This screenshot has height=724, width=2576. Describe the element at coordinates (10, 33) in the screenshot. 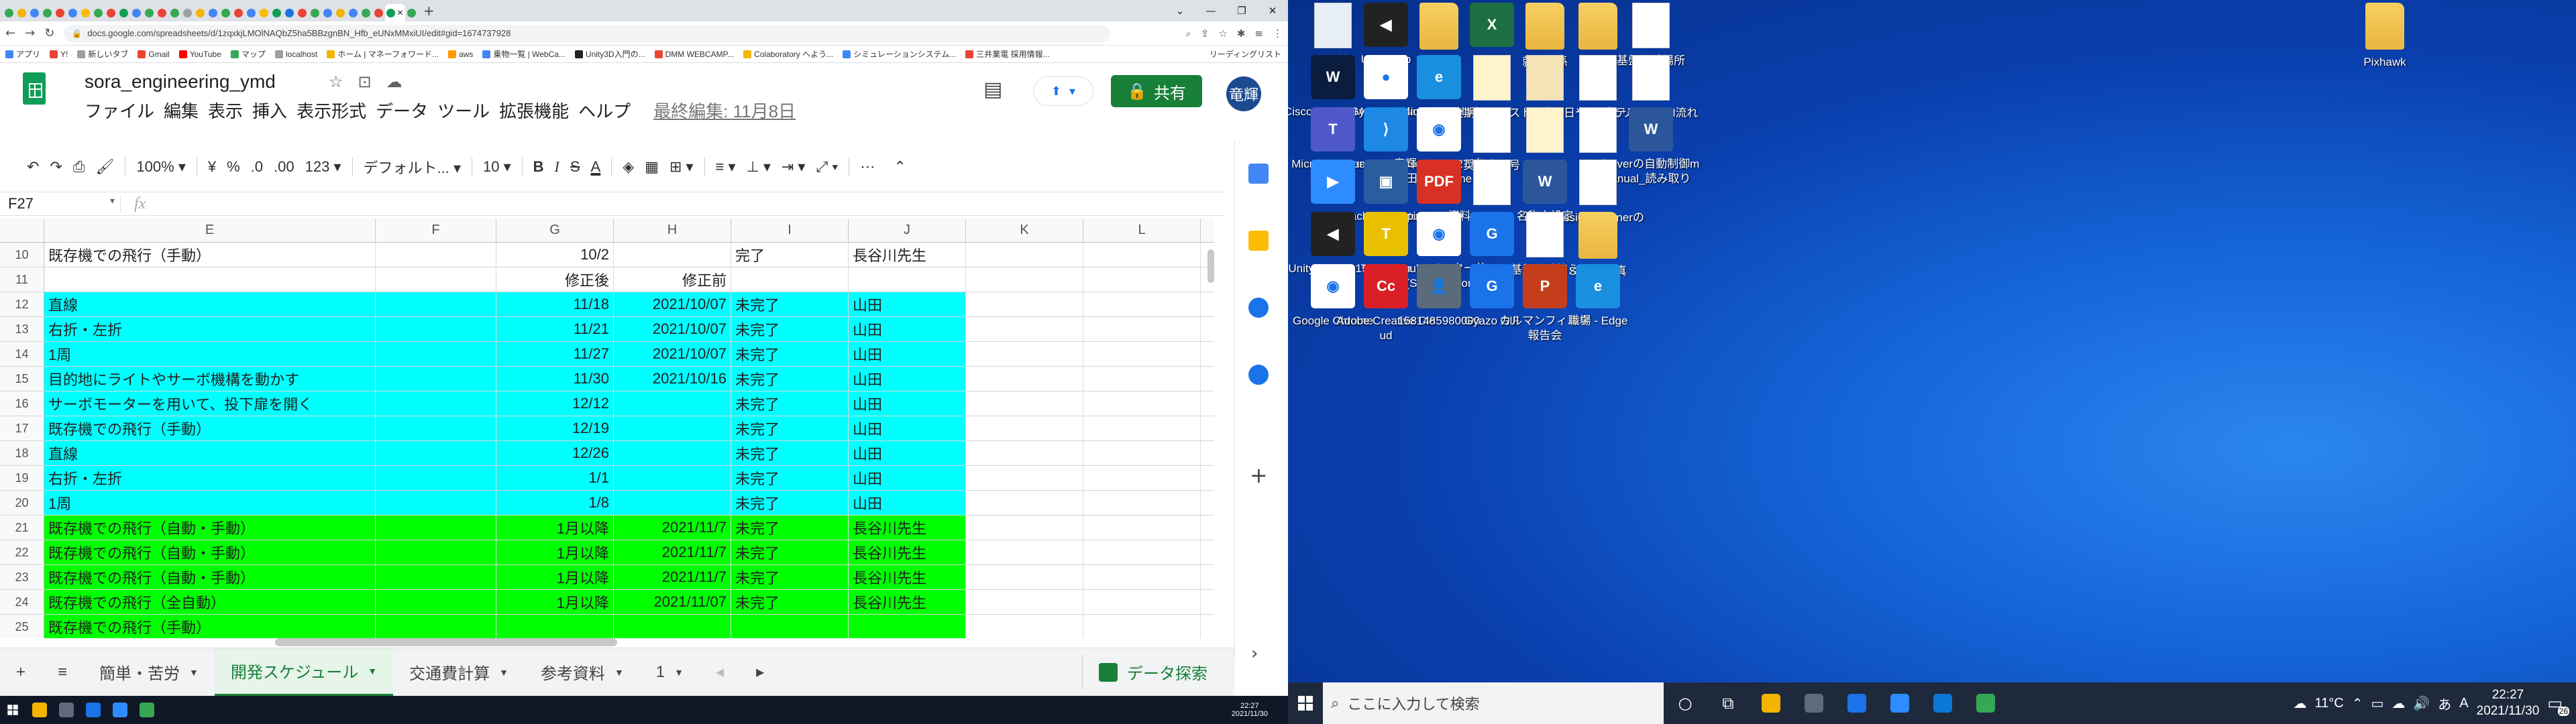

I see `back-icon: ←` at that location.